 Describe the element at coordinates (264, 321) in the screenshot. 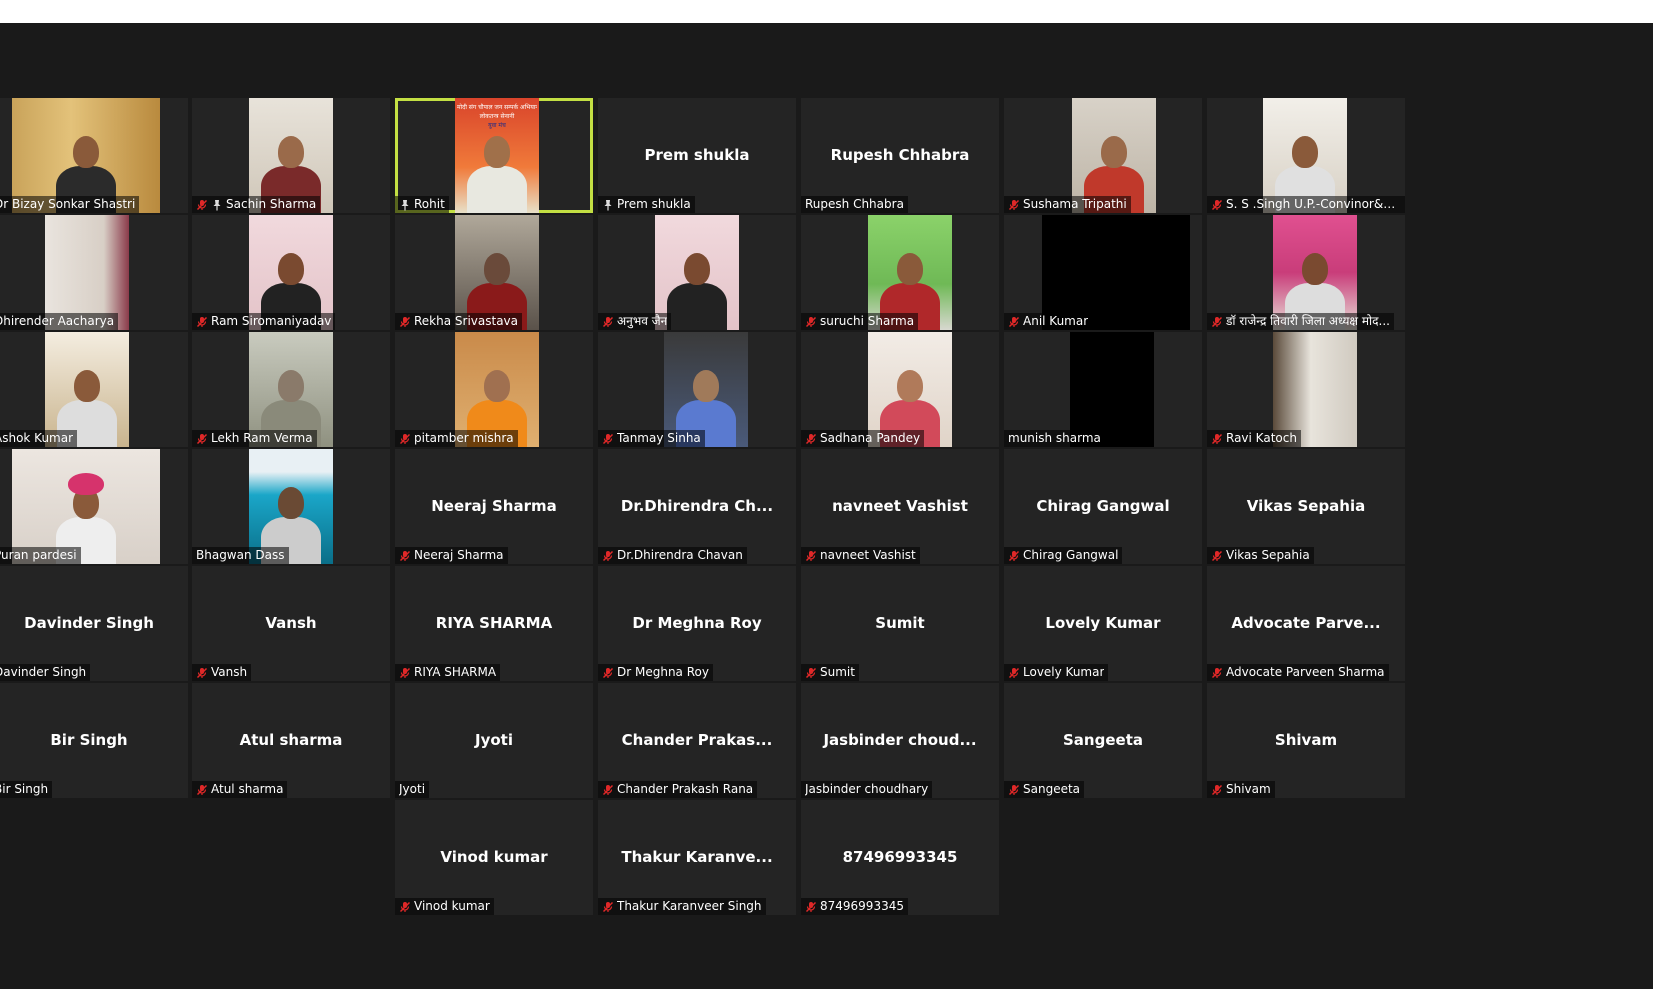

I see `participant-name-label: Ram Siromaniyadav` at that location.